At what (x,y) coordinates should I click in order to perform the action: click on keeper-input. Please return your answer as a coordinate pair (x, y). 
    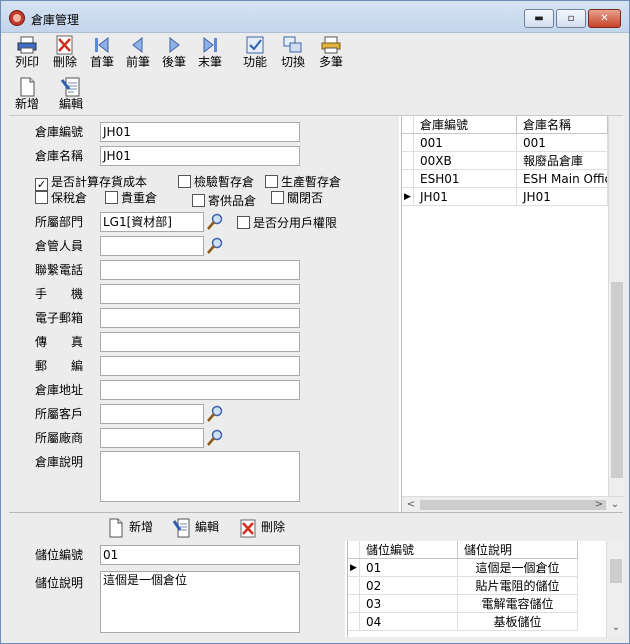
    Looking at the image, I should click on (152, 246).